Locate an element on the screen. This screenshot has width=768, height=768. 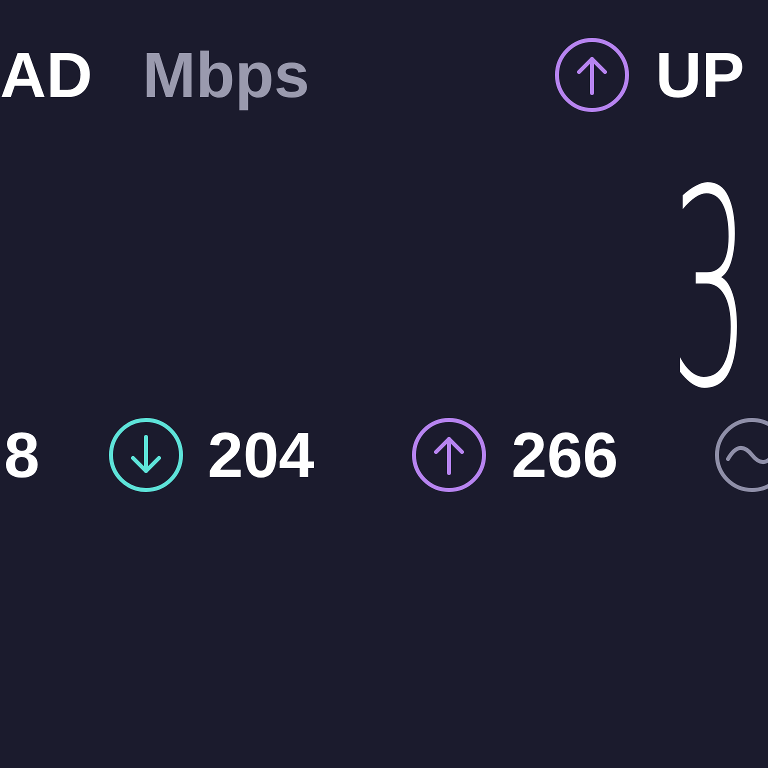
download-label: AD is located at coordinates (46, 75).